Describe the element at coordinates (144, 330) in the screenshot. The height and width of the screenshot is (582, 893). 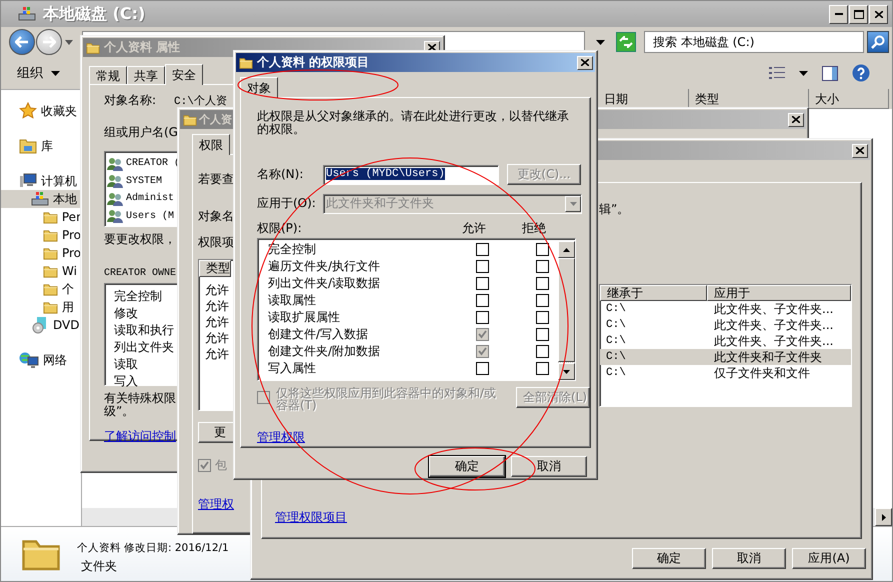
I see `permission-name: 读取和执行` at that location.